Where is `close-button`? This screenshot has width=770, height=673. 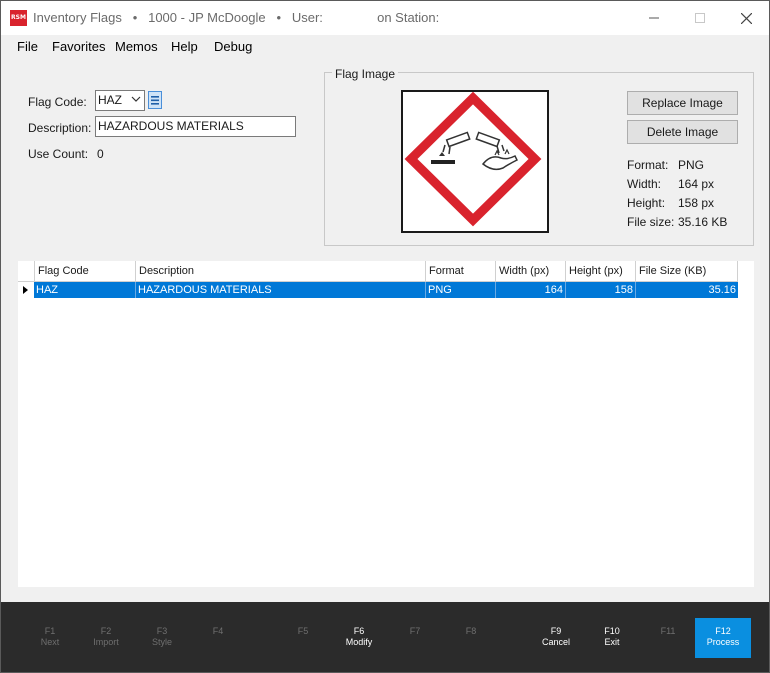
close-button is located at coordinates (746, 18).